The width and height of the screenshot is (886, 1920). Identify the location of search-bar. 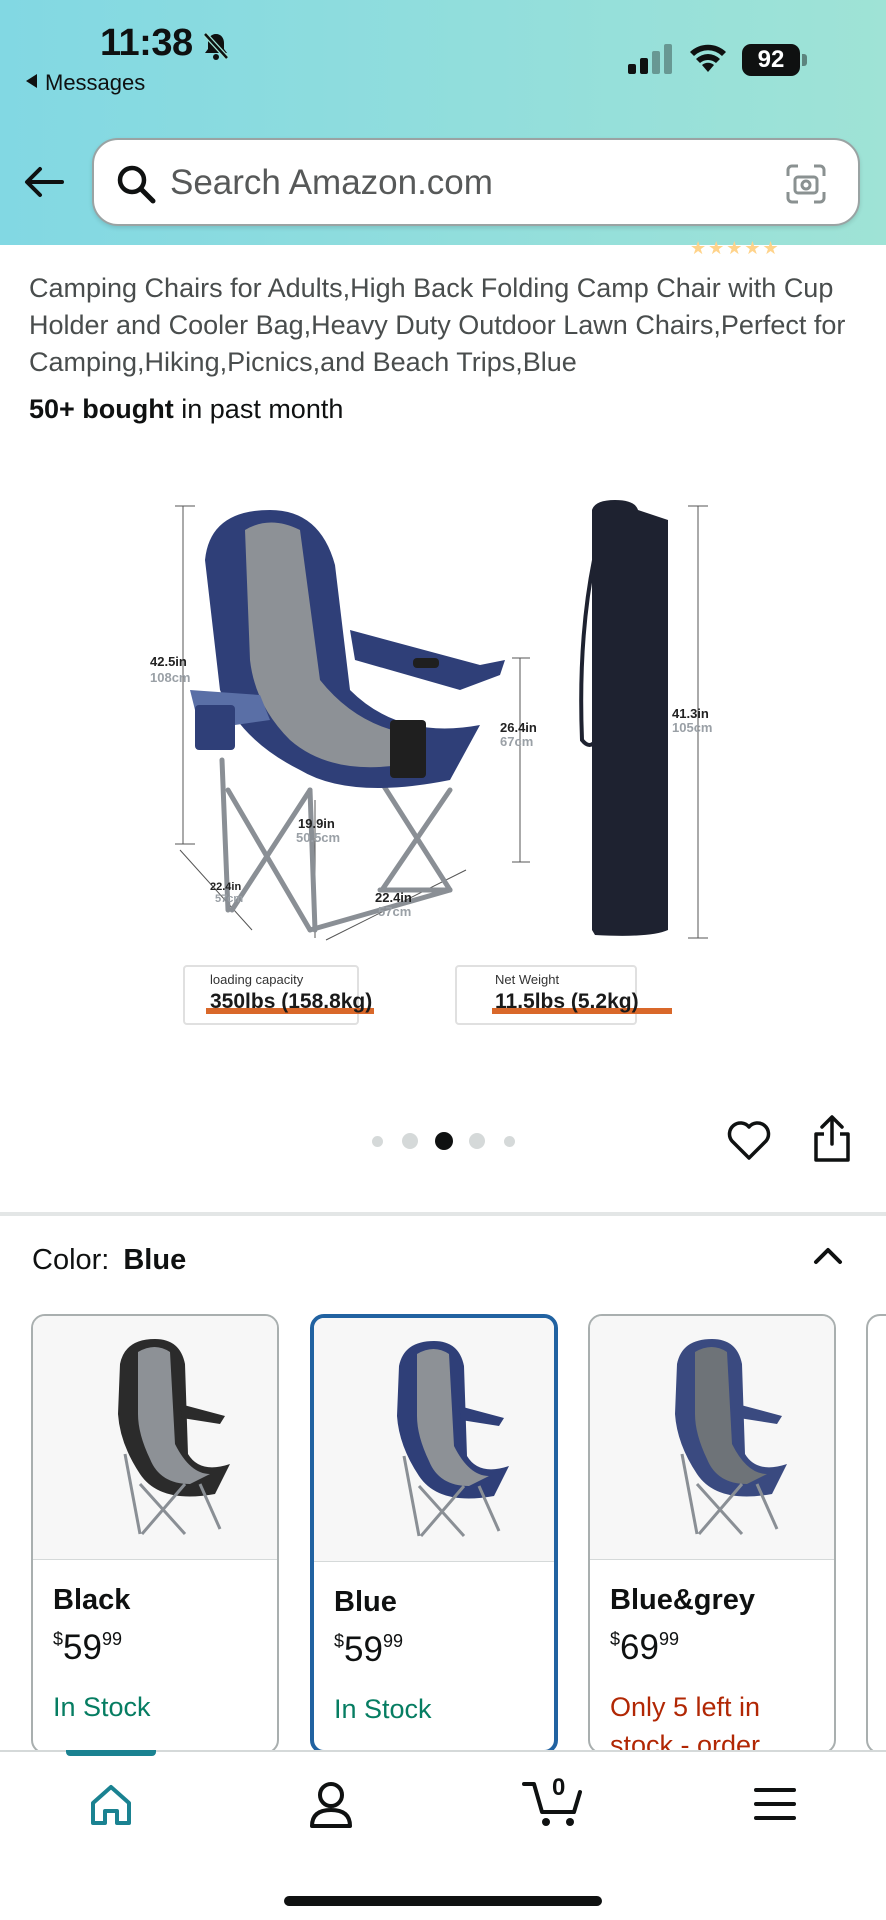
(476, 182).